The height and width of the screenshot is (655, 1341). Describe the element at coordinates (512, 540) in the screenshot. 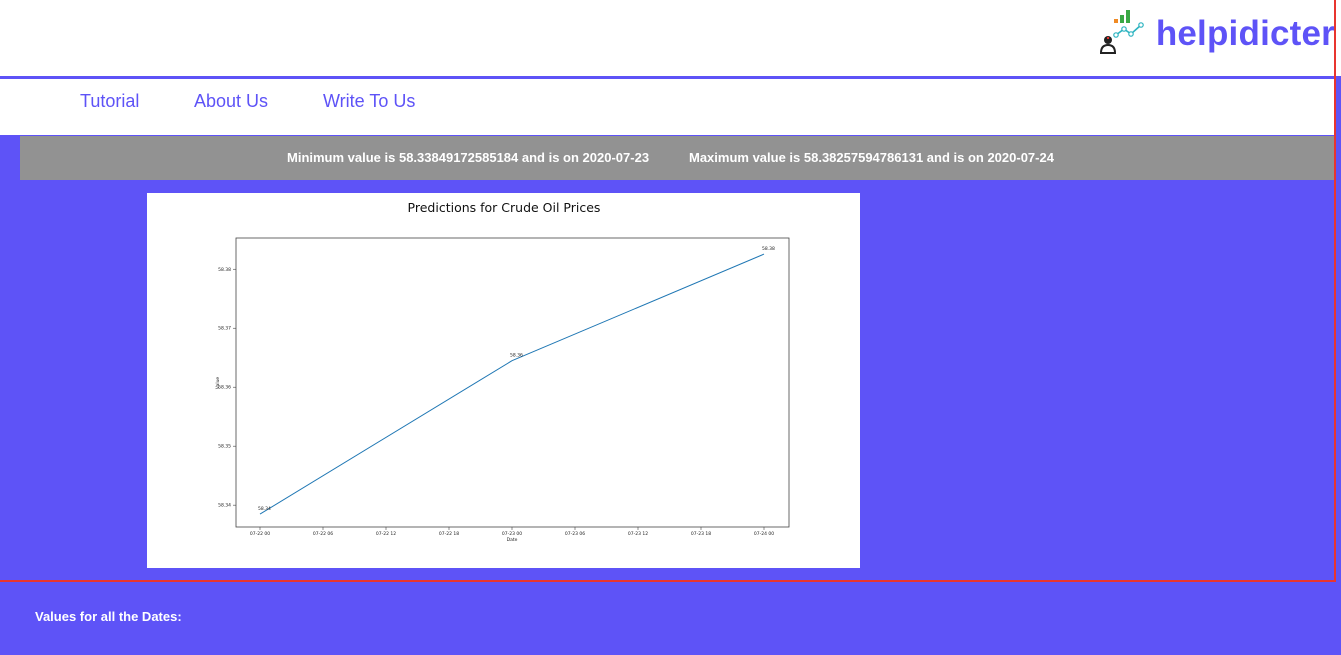

I see `x-axis-label: Date` at that location.